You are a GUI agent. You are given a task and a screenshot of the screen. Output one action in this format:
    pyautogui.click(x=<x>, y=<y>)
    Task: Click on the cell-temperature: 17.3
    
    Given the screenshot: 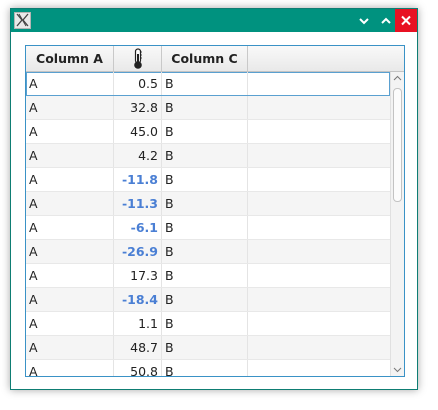 What is the action you would take?
    pyautogui.click(x=138, y=275)
    